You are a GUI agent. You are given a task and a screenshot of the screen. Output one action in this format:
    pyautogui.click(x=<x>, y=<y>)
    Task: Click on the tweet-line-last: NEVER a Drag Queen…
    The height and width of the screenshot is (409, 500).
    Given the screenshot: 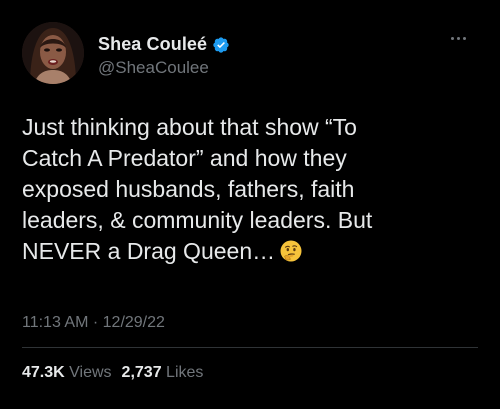 What is the action you would take?
    pyautogui.click(x=247, y=253)
    